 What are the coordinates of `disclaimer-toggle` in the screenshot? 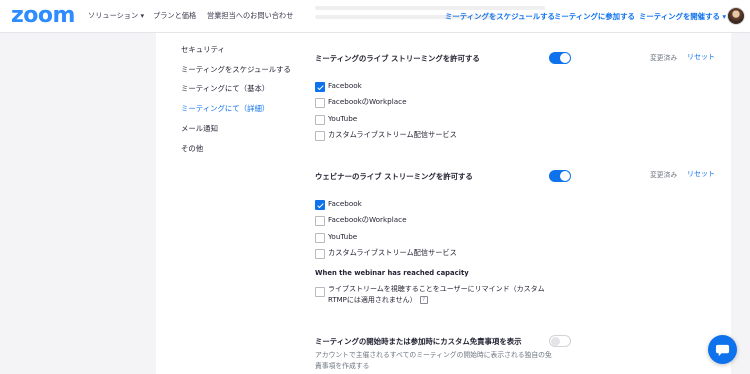 It's located at (560, 341).